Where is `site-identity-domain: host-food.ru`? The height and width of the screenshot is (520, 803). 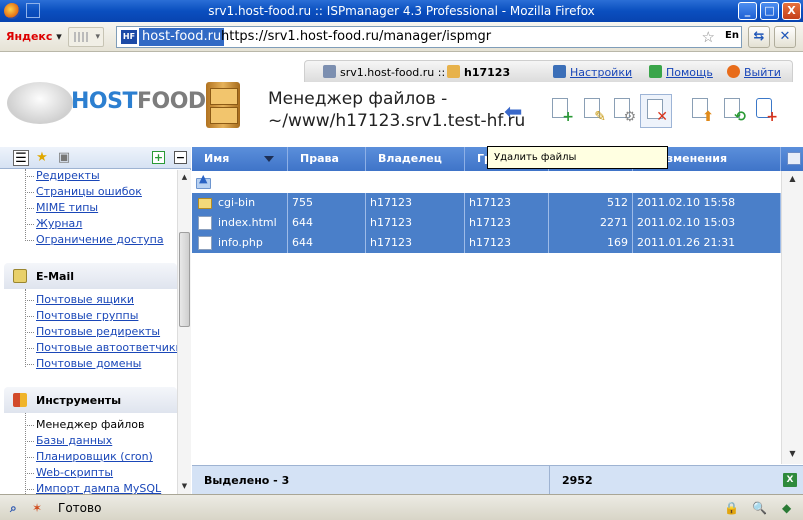
site-identity-domain: host-food.ru is located at coordinates (182, 37).